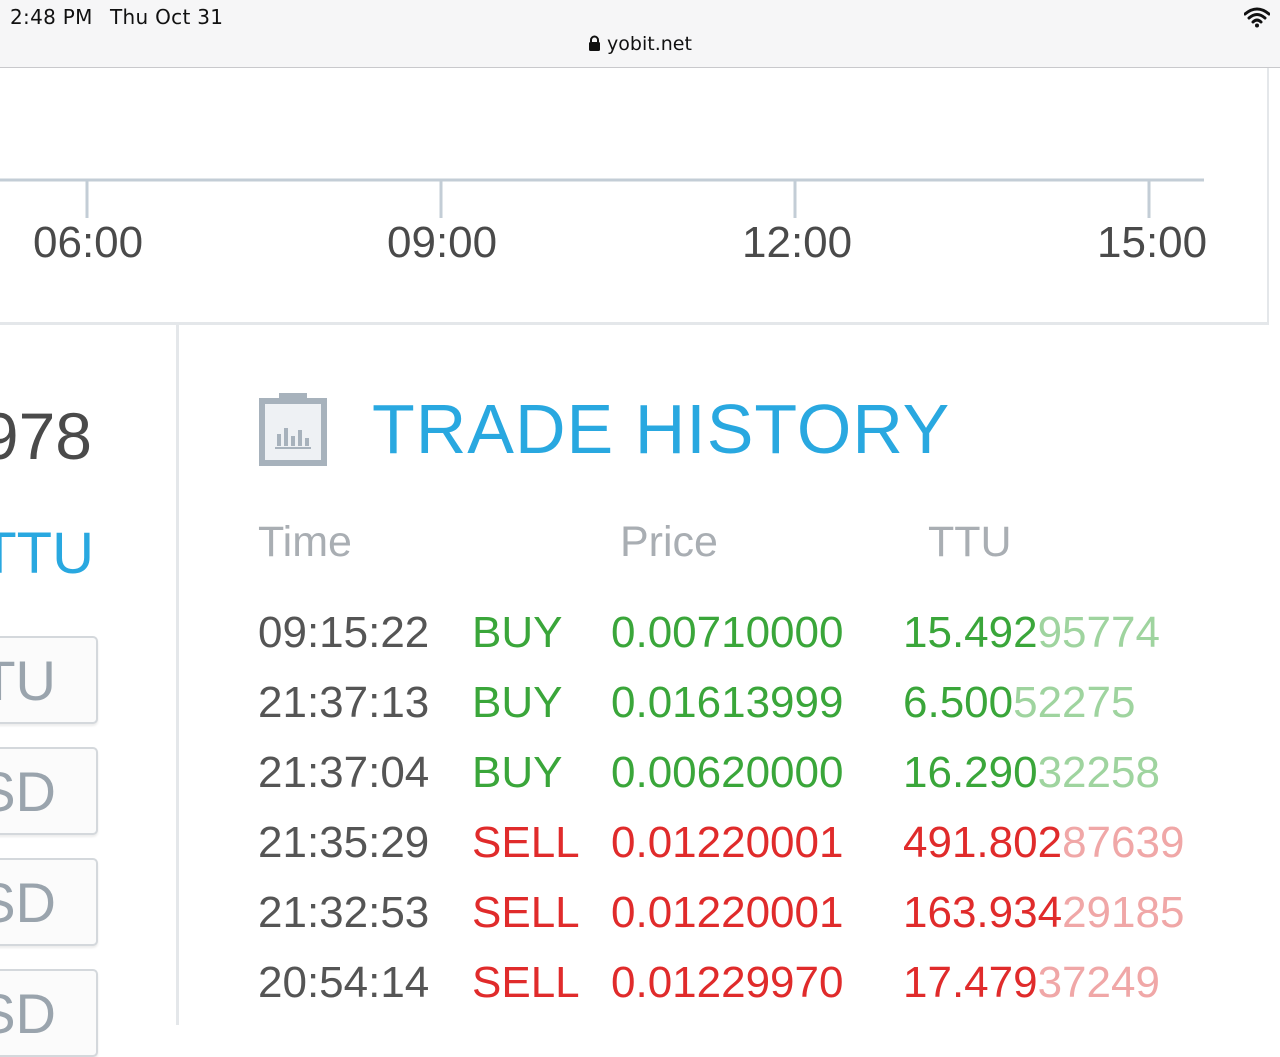  What do you see at coordinates (46, 436) in the screenshot?
I see `balance-value: 978` at bounding box center [46, 436].